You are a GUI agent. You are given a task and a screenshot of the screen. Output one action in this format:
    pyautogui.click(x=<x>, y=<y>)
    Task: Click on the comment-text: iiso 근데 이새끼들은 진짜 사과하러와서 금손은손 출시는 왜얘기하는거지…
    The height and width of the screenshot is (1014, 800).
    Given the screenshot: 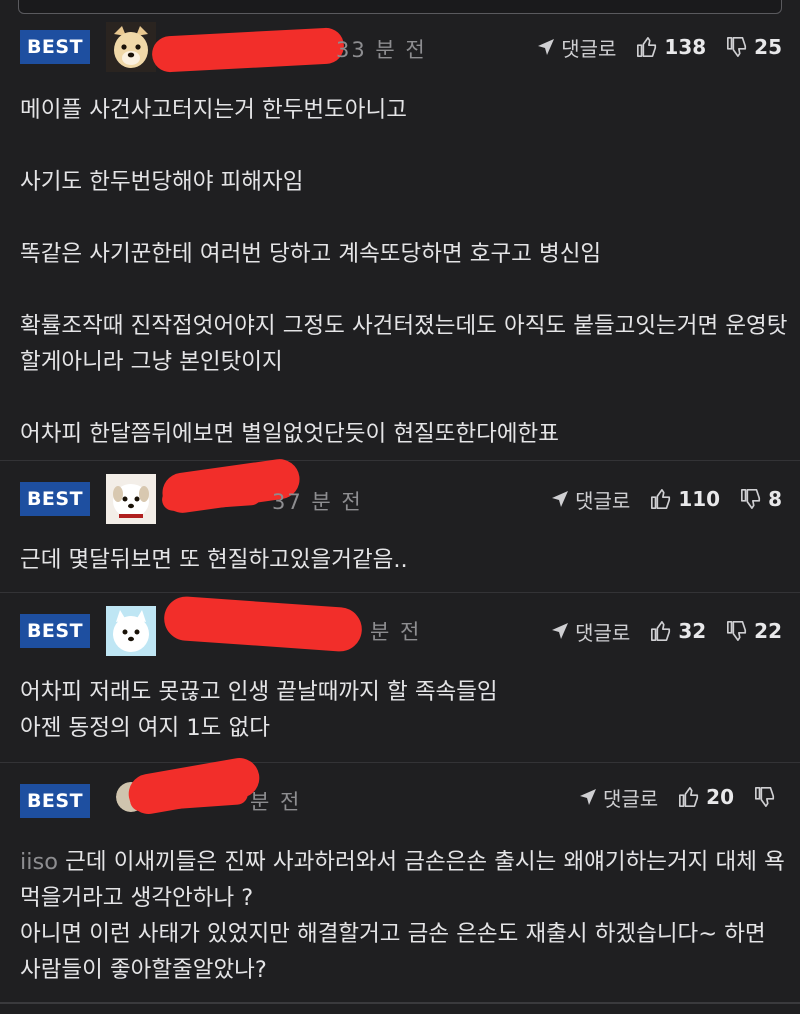 What is the action you would take?
    pyautogui.click(x=405, y=916)
    